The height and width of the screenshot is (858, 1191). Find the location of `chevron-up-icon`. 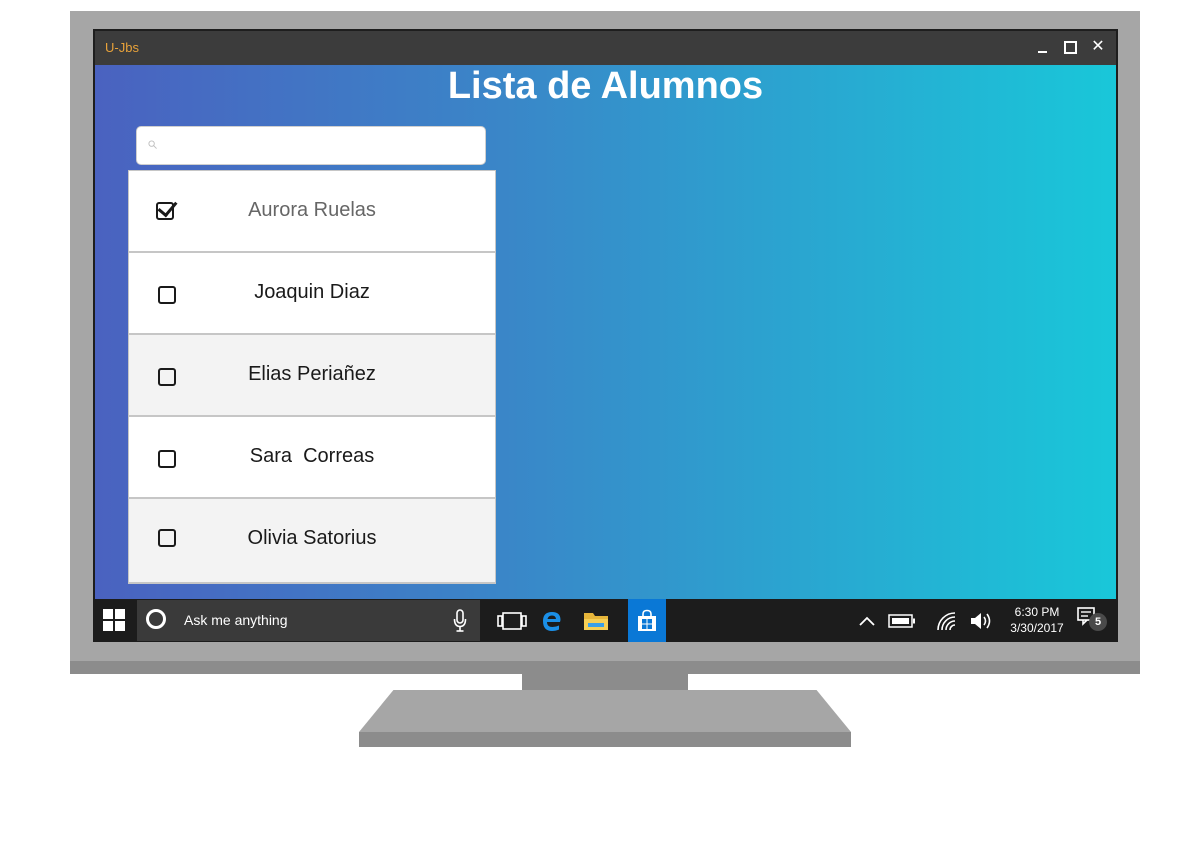

chevron-up-icon is located at coordinates (867, 620).